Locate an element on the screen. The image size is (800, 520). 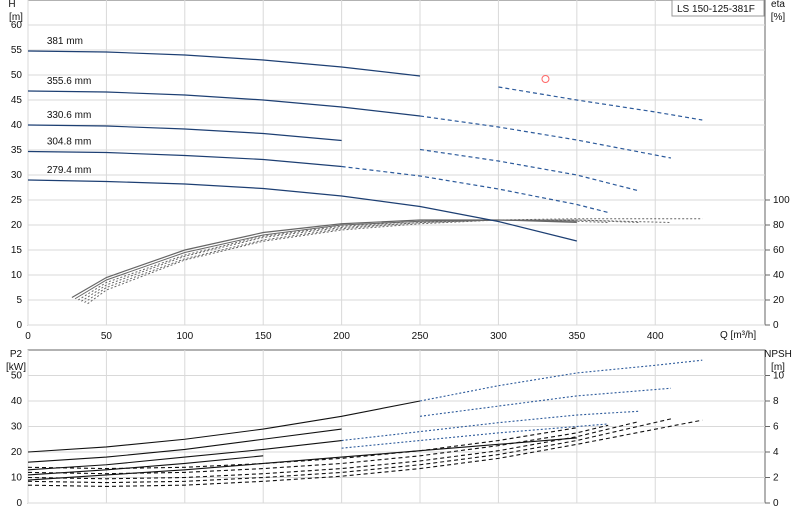
upper-x-tick-label: 100 is located at coordinates (184, 336).